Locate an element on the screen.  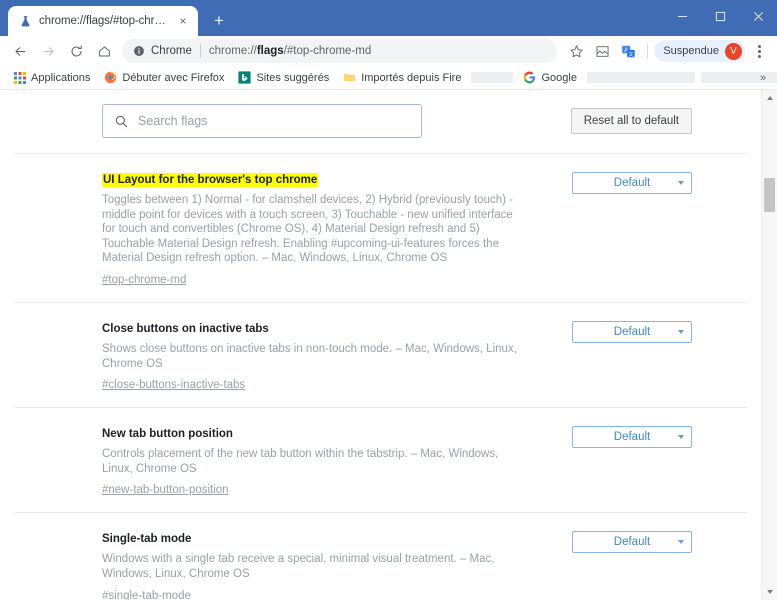
url-prefix: chrome:// is located at coordinates (232, 51).